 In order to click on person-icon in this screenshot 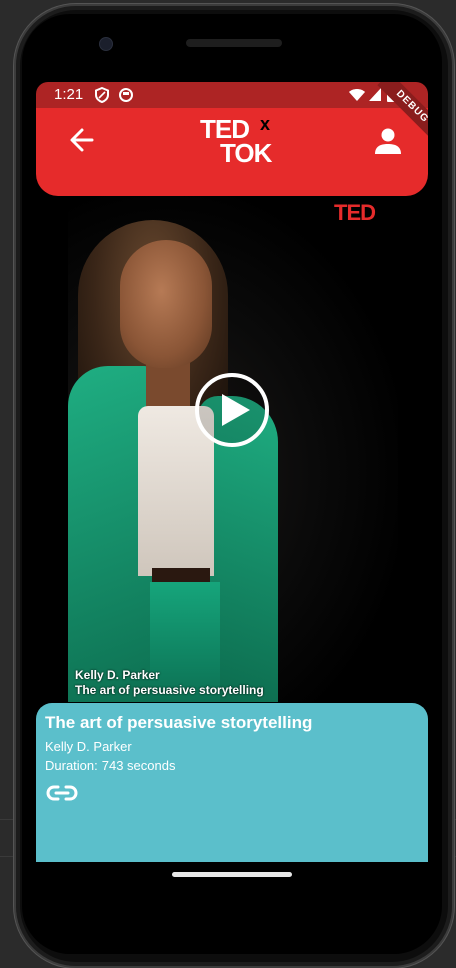, I will do `click(388, 141)`.